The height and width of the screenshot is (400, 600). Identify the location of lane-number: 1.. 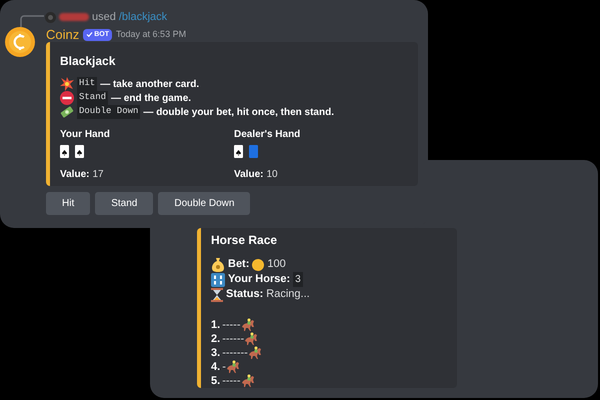
(215, 325).